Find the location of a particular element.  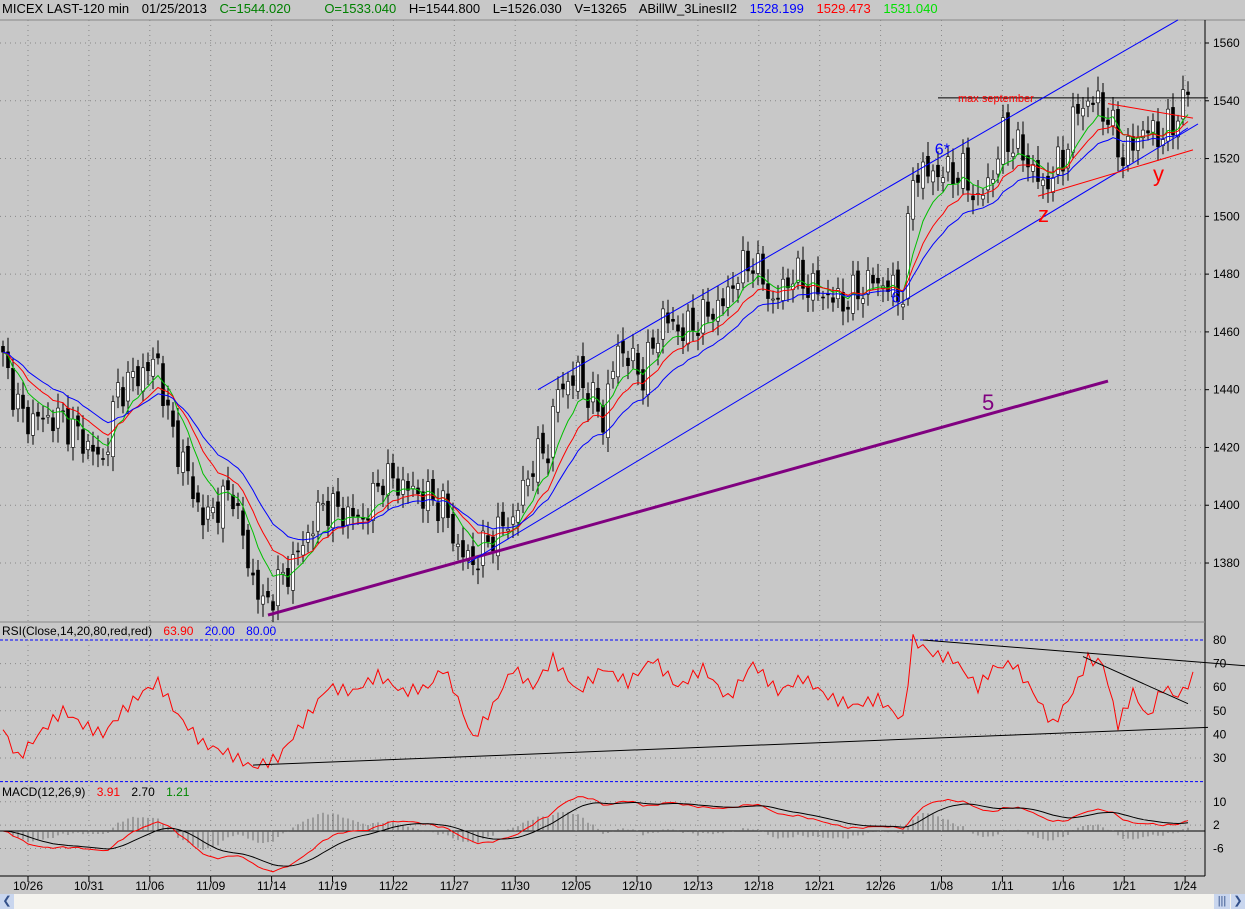

scroll-thumb: ||| is located at coordinates (1222, 901).